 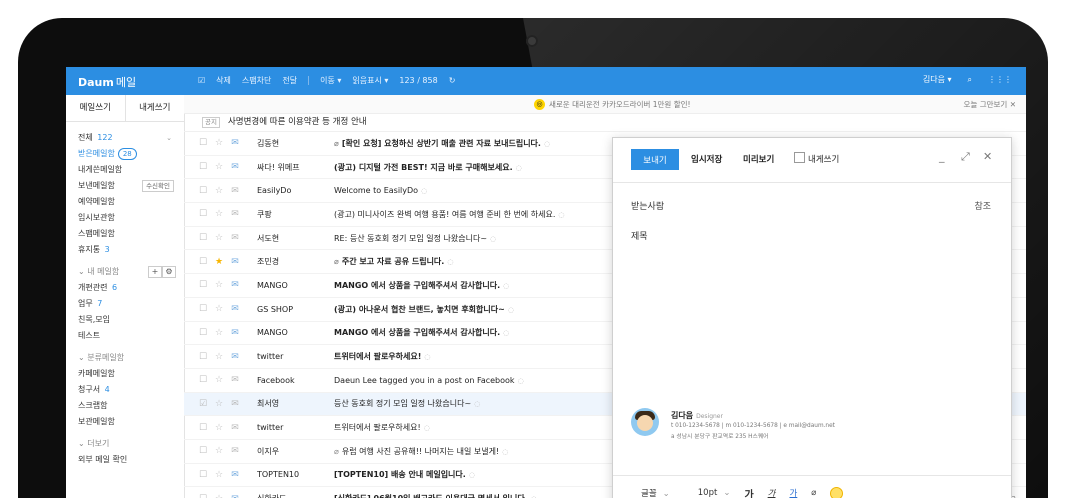 What do you see at coordinates (330, 80) in the screenshot?
I see `move-menu: 이동 ▾` at bounding box center [330, 80].